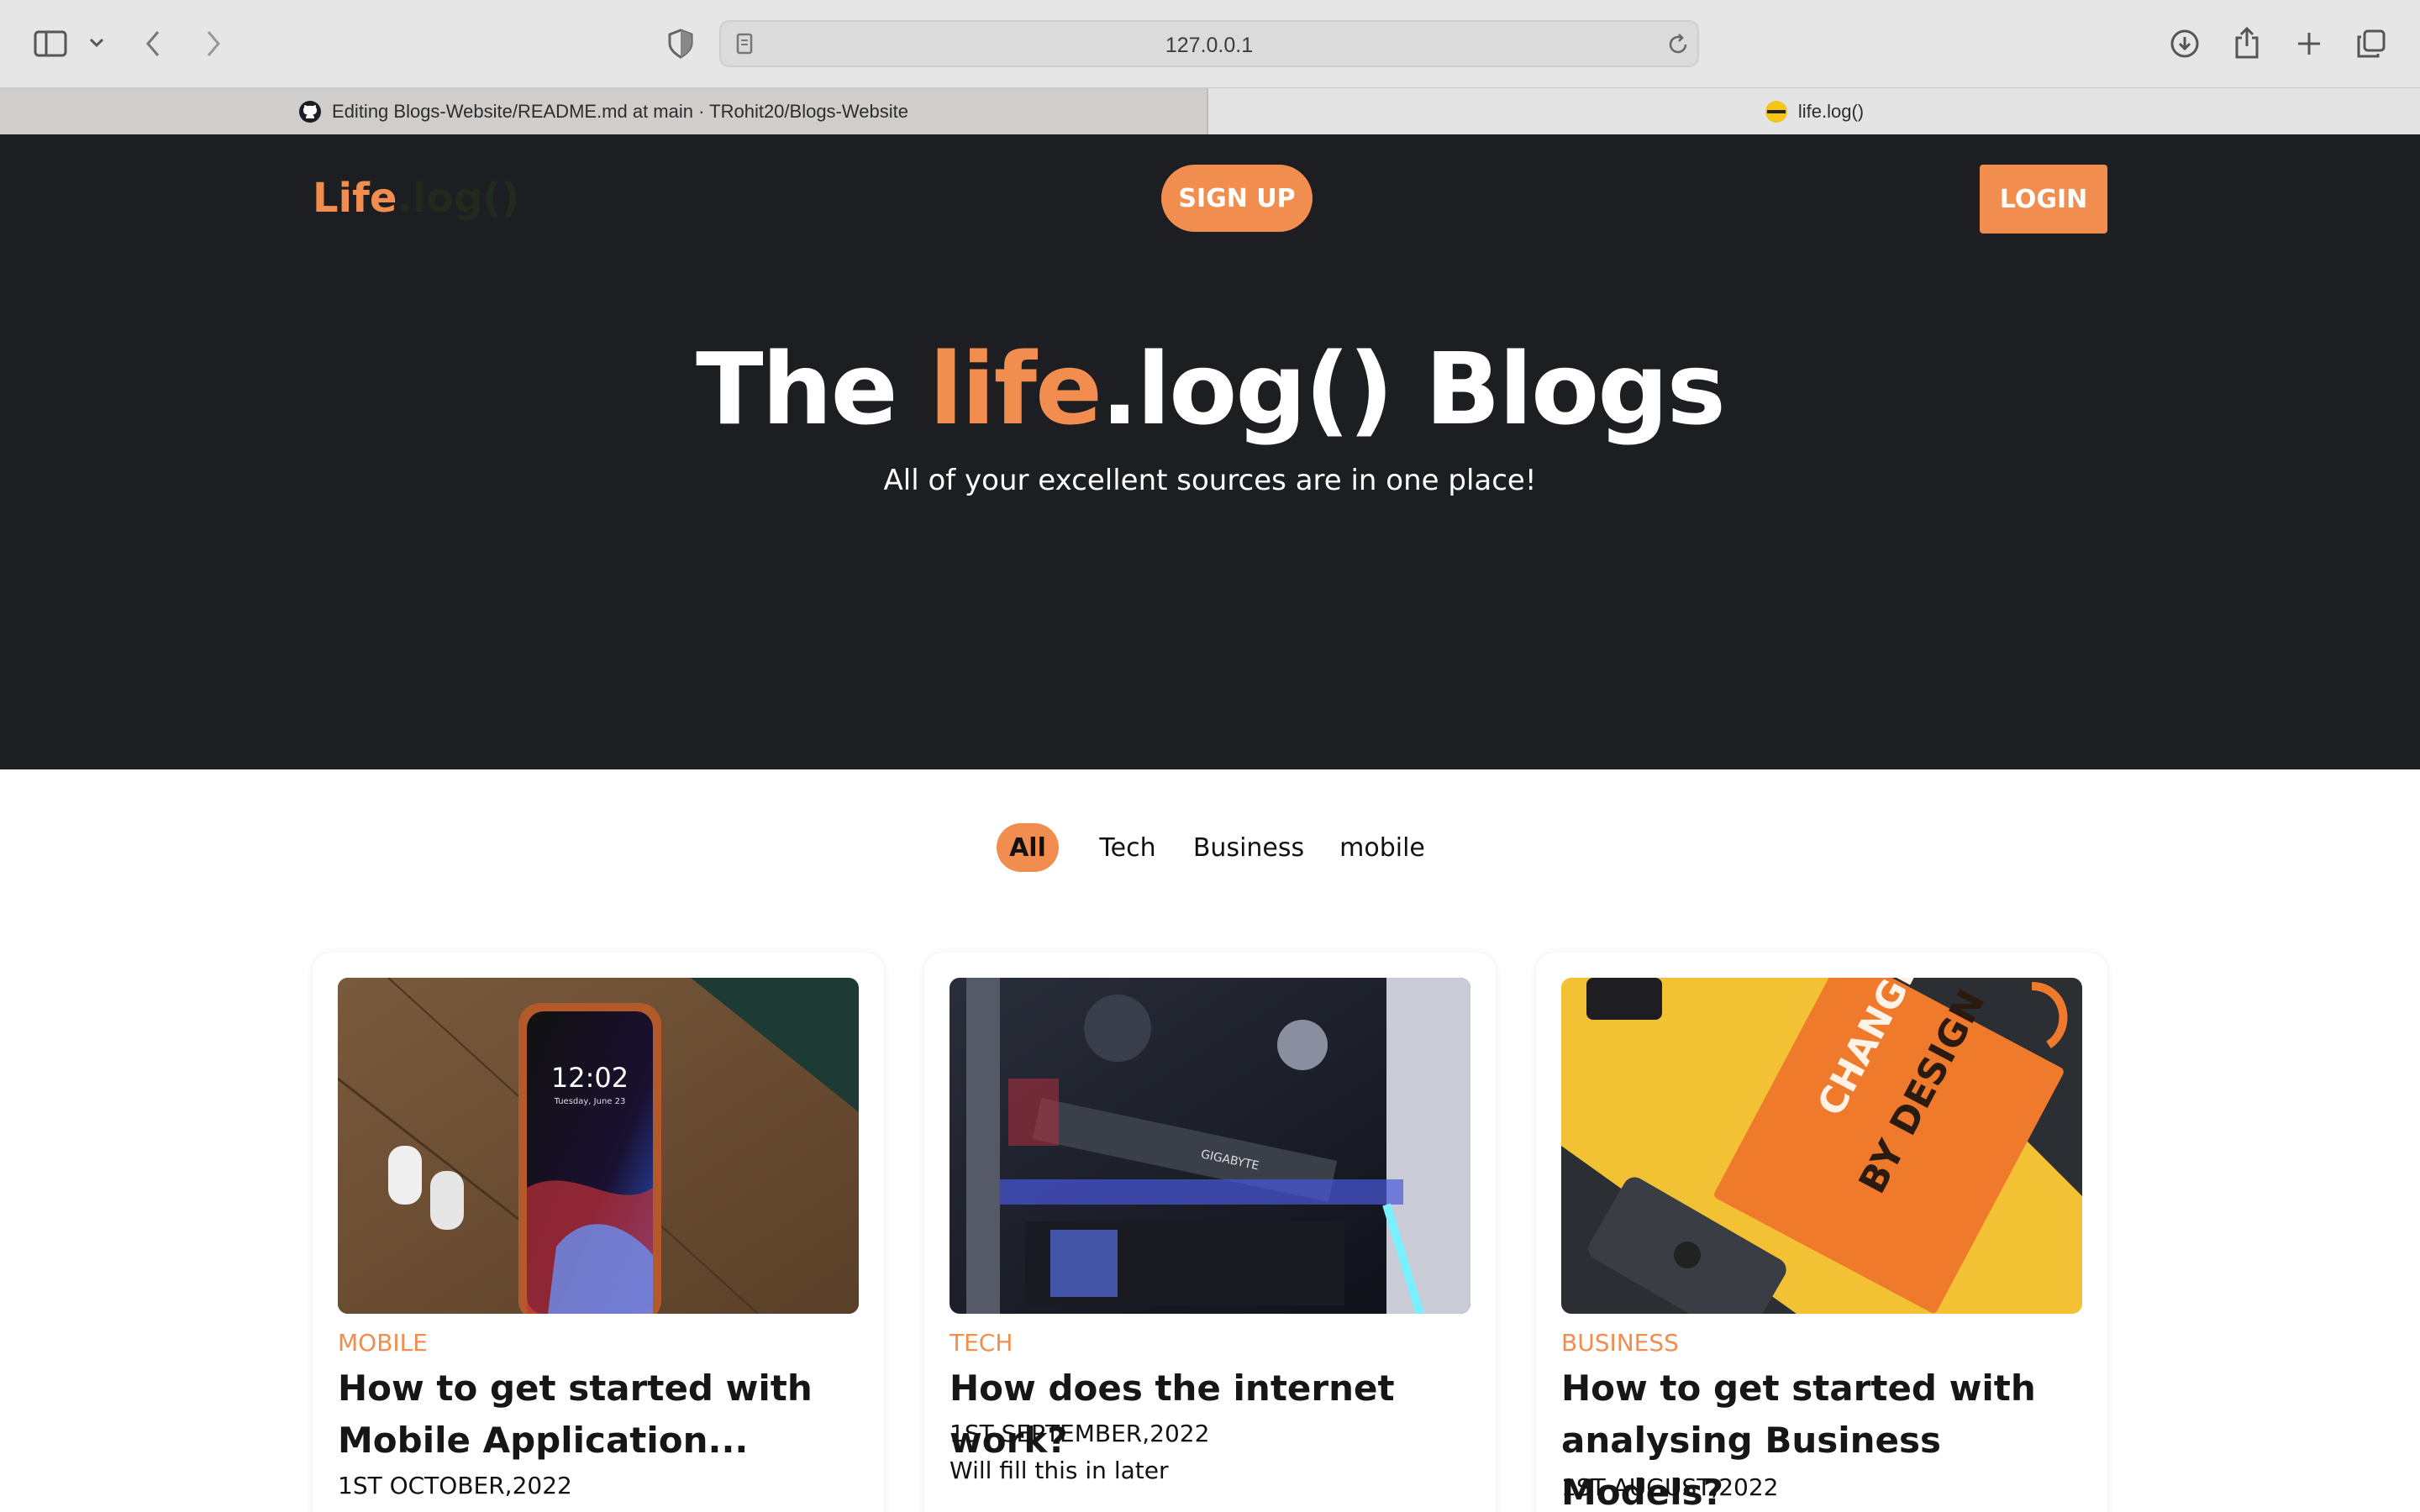 Image resolution: width=2420 pixels, height=1512 pixels. I want to click on hero-title: The life.log() Blogs, so click(1210, 389).